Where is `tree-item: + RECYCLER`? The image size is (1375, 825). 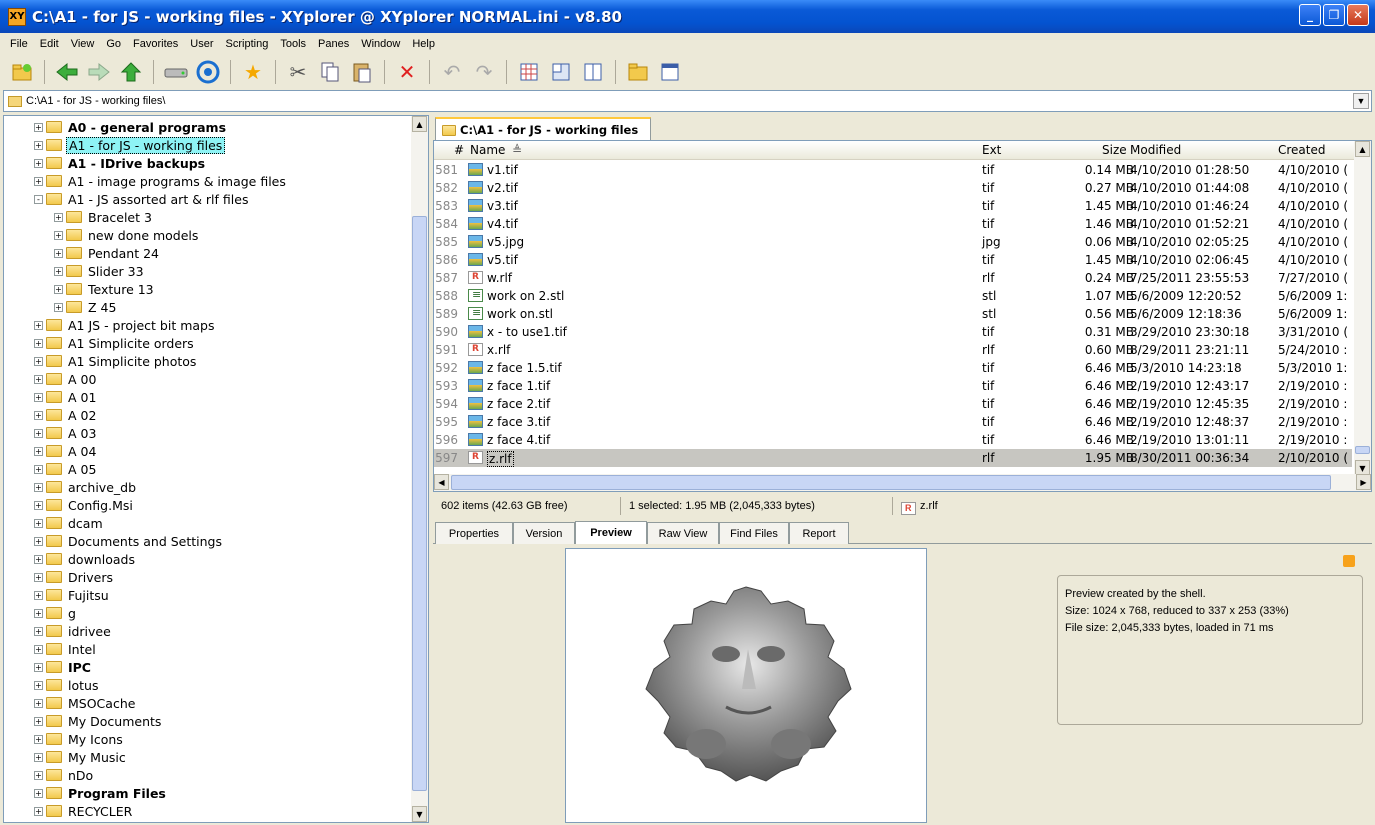 tree-item: + RECYCLER is located at coordinates (84, 811).